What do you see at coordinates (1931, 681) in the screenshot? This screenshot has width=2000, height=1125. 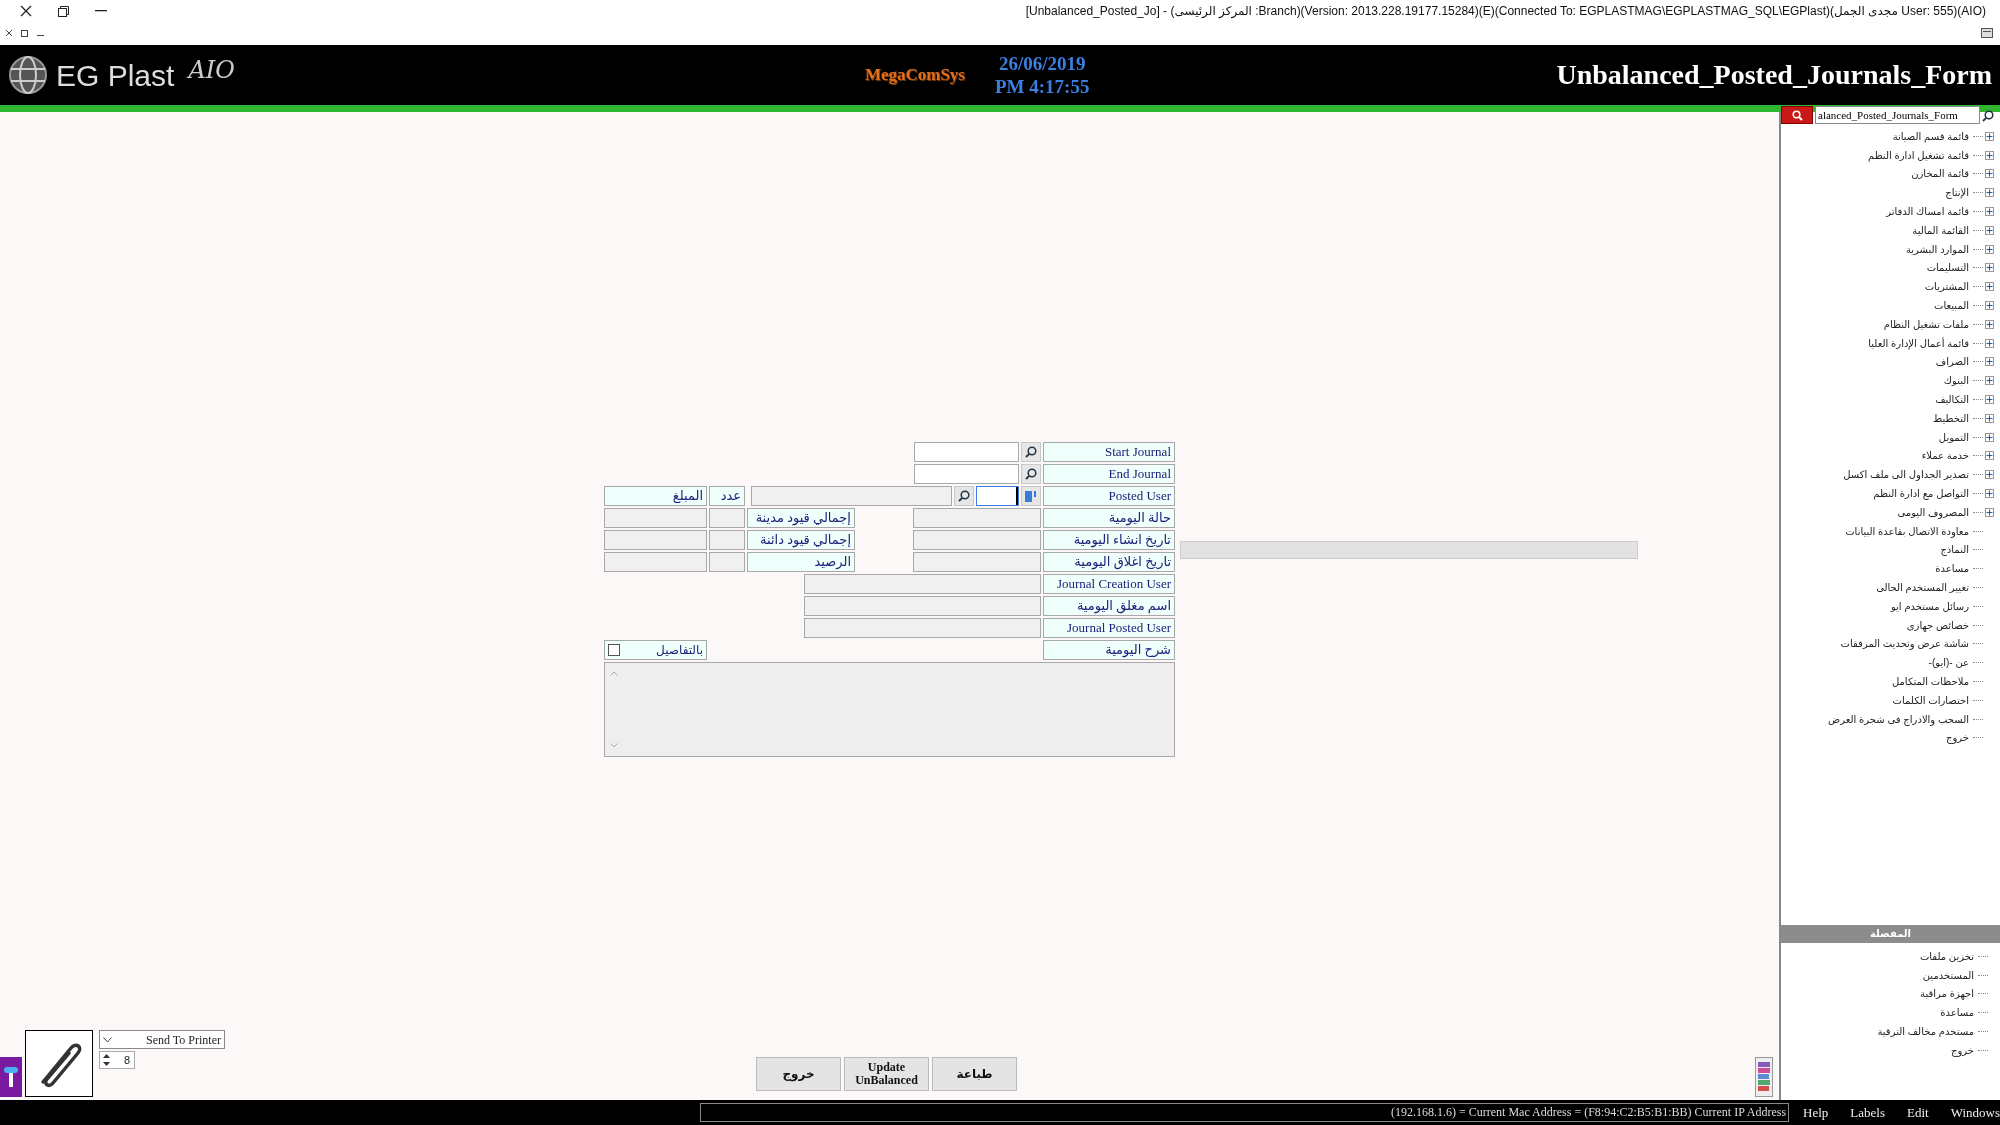 I see `menu-item: ملاحظات المتكامل` at bounding box center [1931, 681].